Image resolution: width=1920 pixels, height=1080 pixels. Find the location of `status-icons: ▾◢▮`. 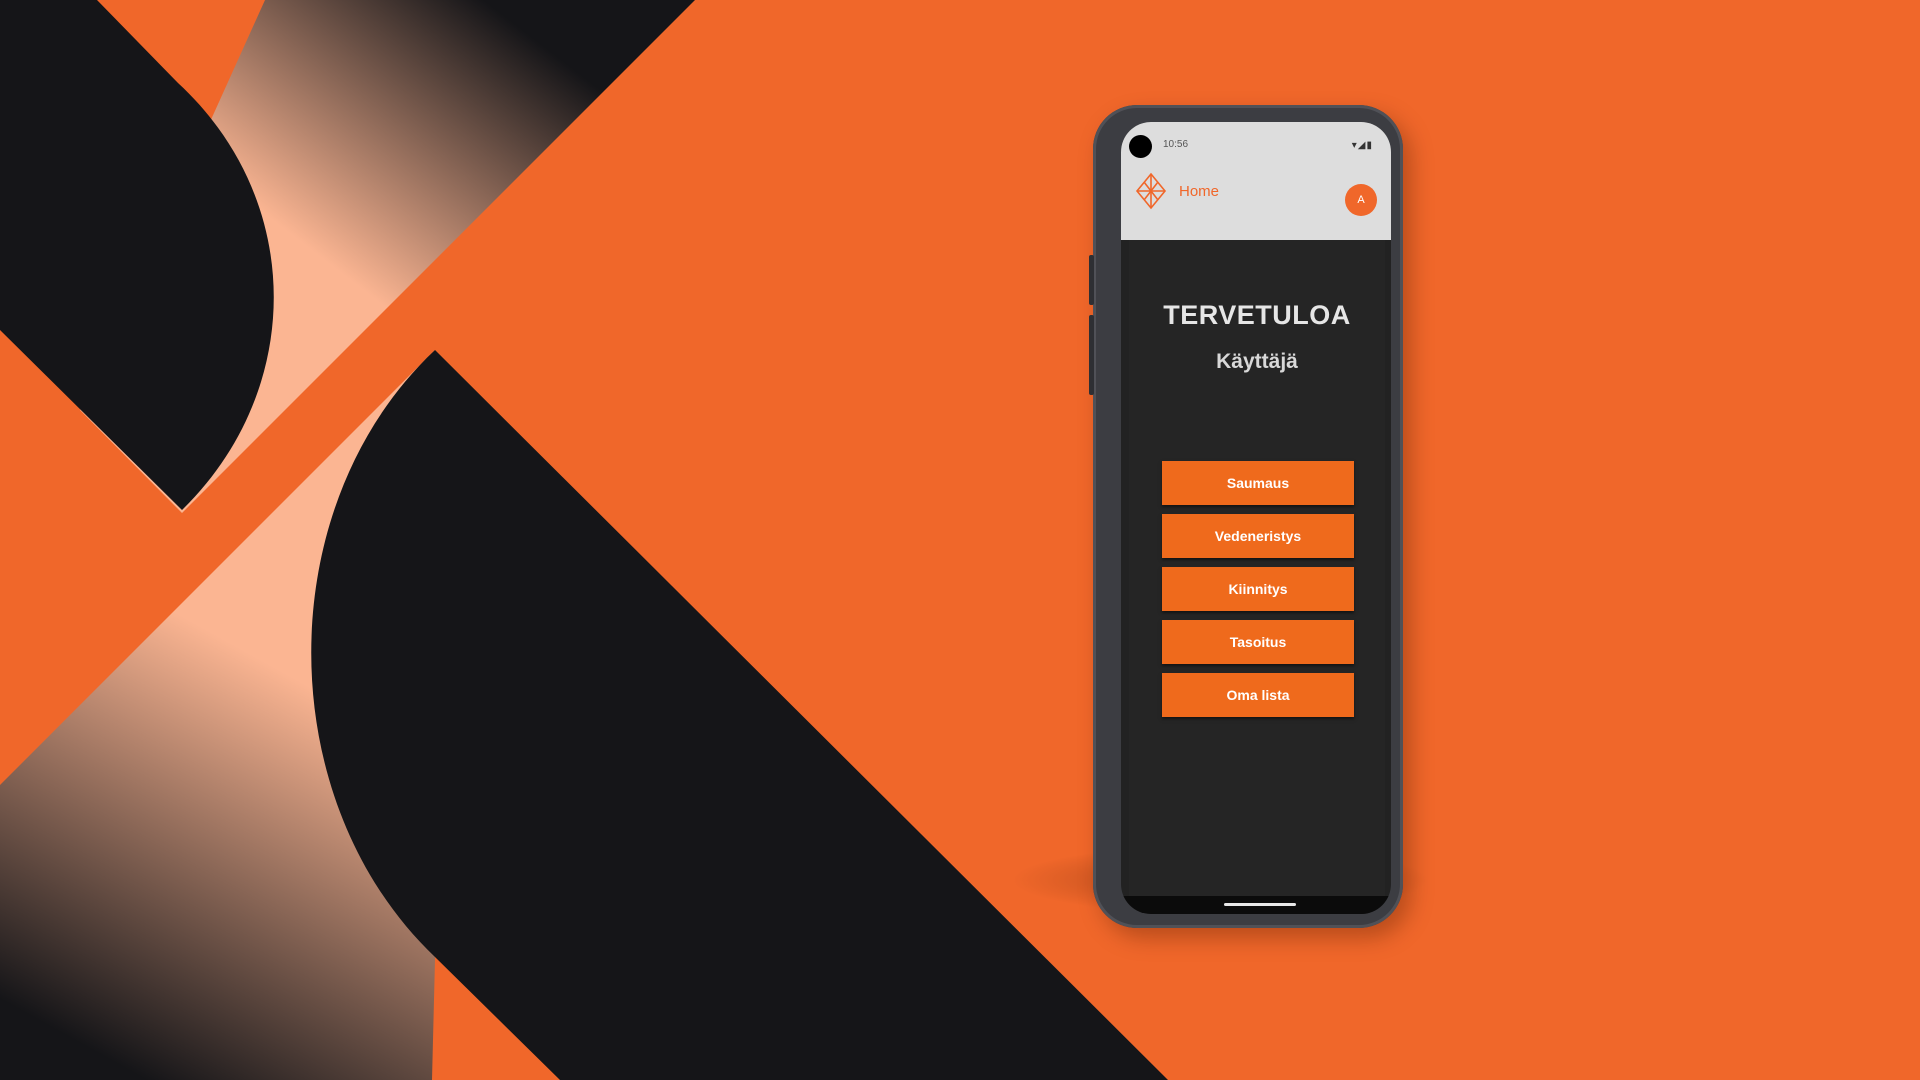

status-icons: ▾◢▮ is located at coordinates (1362, 145).